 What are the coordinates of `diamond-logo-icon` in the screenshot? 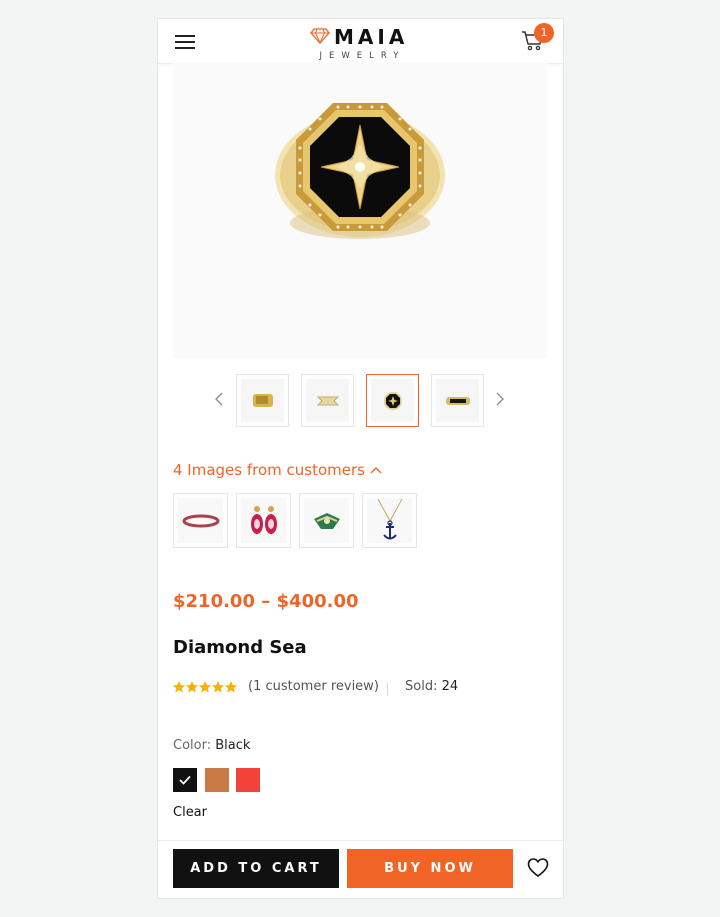 It's located at (320, 36).